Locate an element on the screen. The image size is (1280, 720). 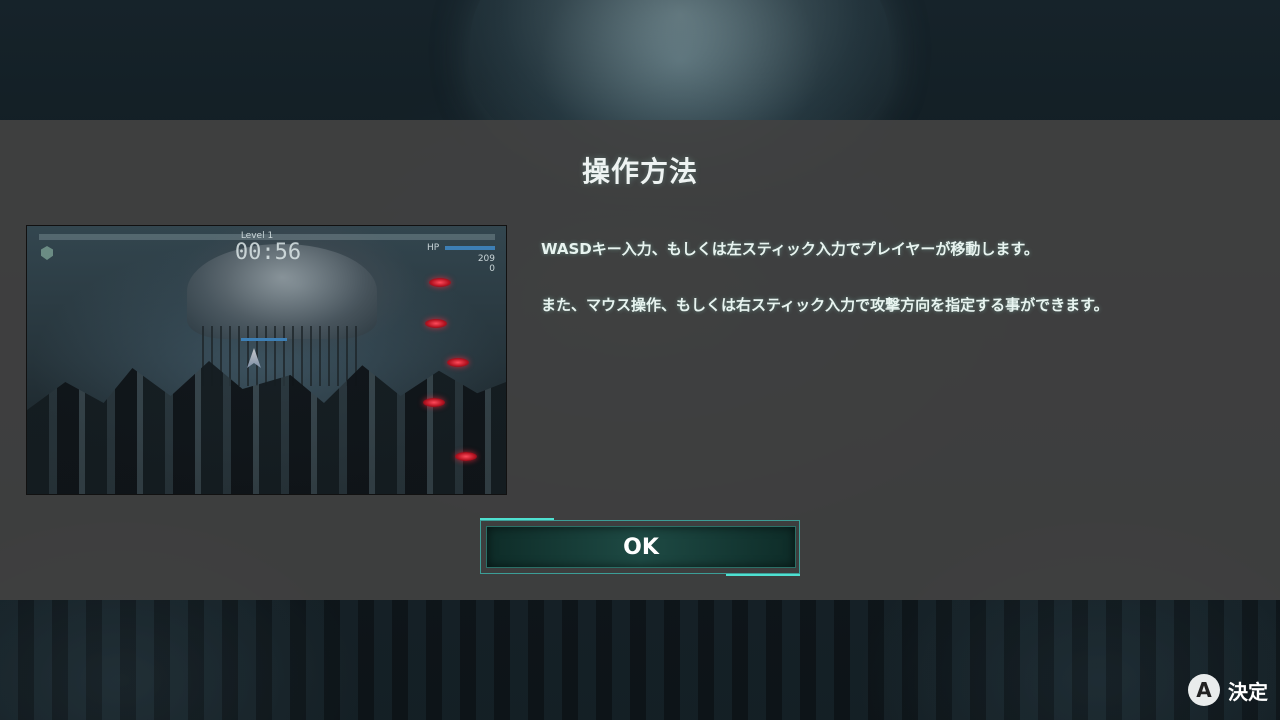
ok-button: OK is located at coordinates (641, 547).